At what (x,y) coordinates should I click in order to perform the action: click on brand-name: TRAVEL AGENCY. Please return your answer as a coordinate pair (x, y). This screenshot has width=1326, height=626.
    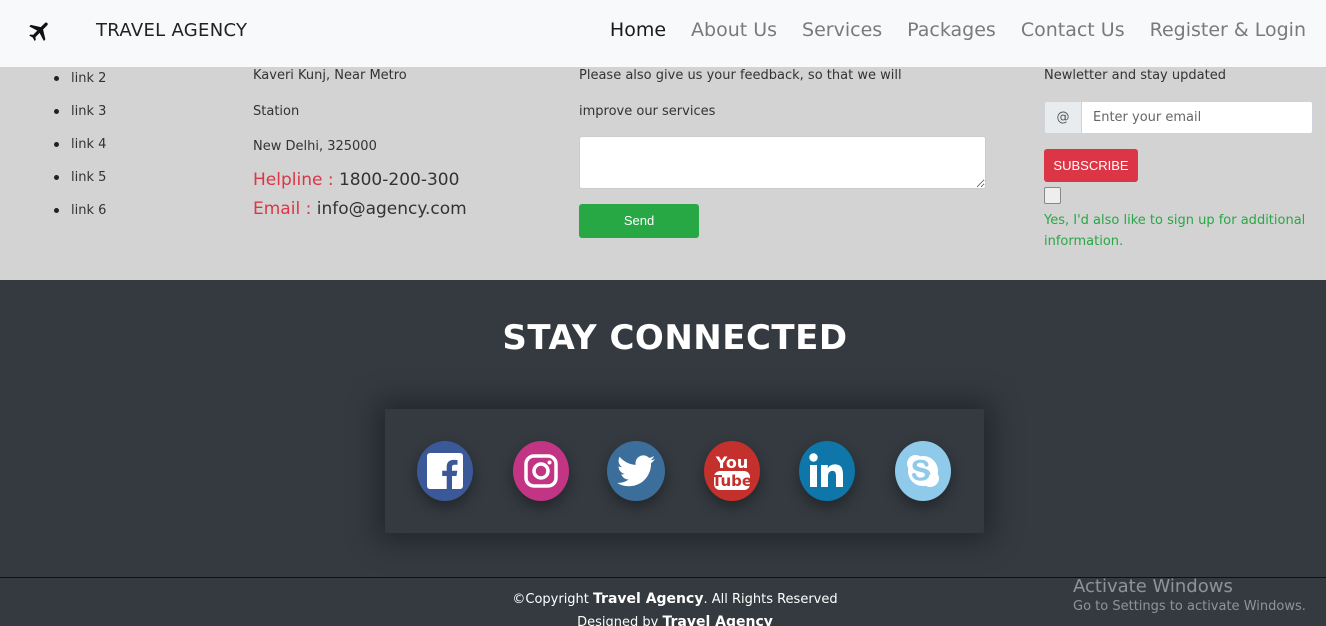
    Looking at the image, I should click on (171, 30).